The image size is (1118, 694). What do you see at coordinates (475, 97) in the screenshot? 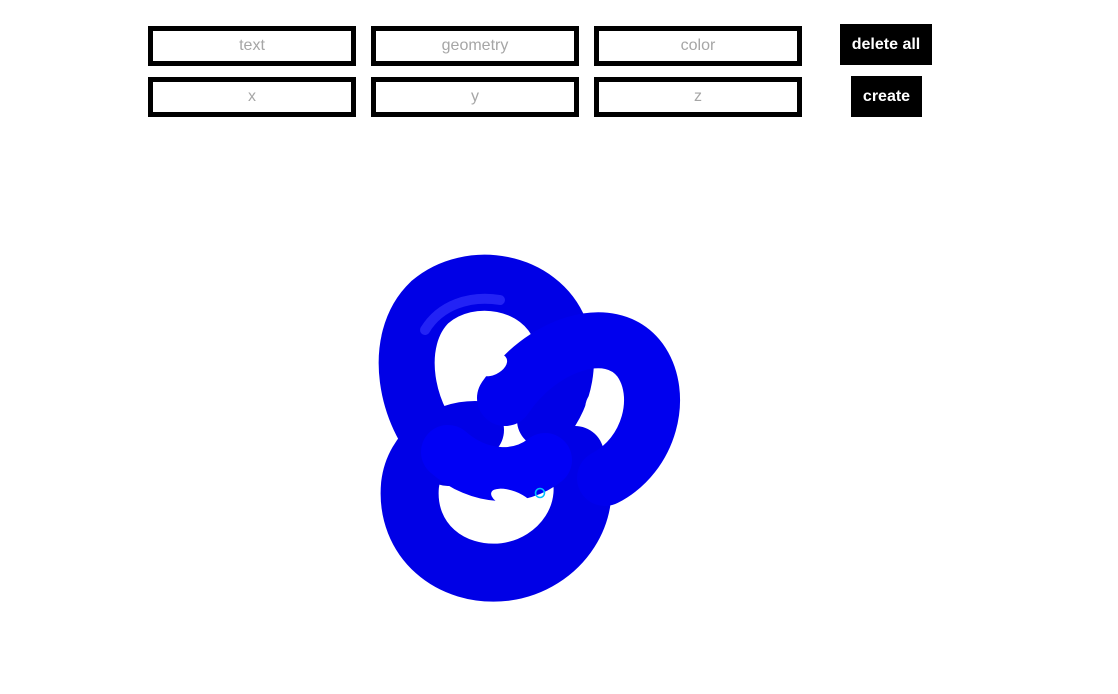
I see `y-input` at bounding box center [475, 97].